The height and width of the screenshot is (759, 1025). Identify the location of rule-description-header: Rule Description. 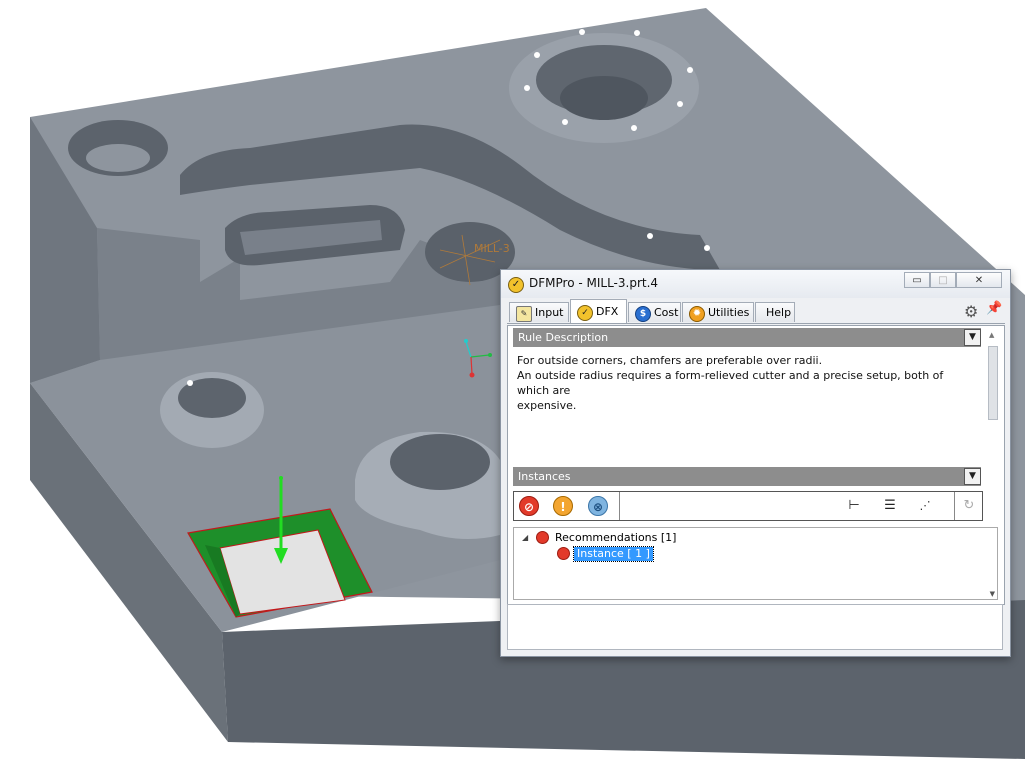
(747, 337).